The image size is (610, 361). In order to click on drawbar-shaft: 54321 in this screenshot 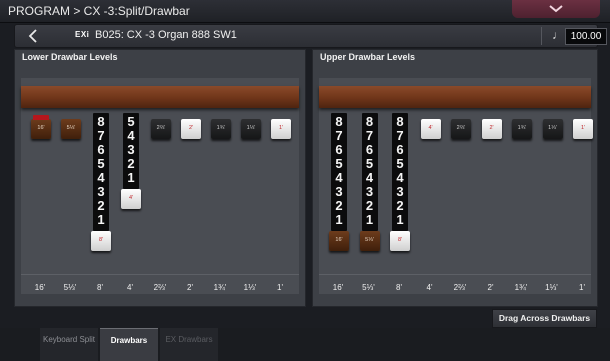, I will do `click(131, 151)`.